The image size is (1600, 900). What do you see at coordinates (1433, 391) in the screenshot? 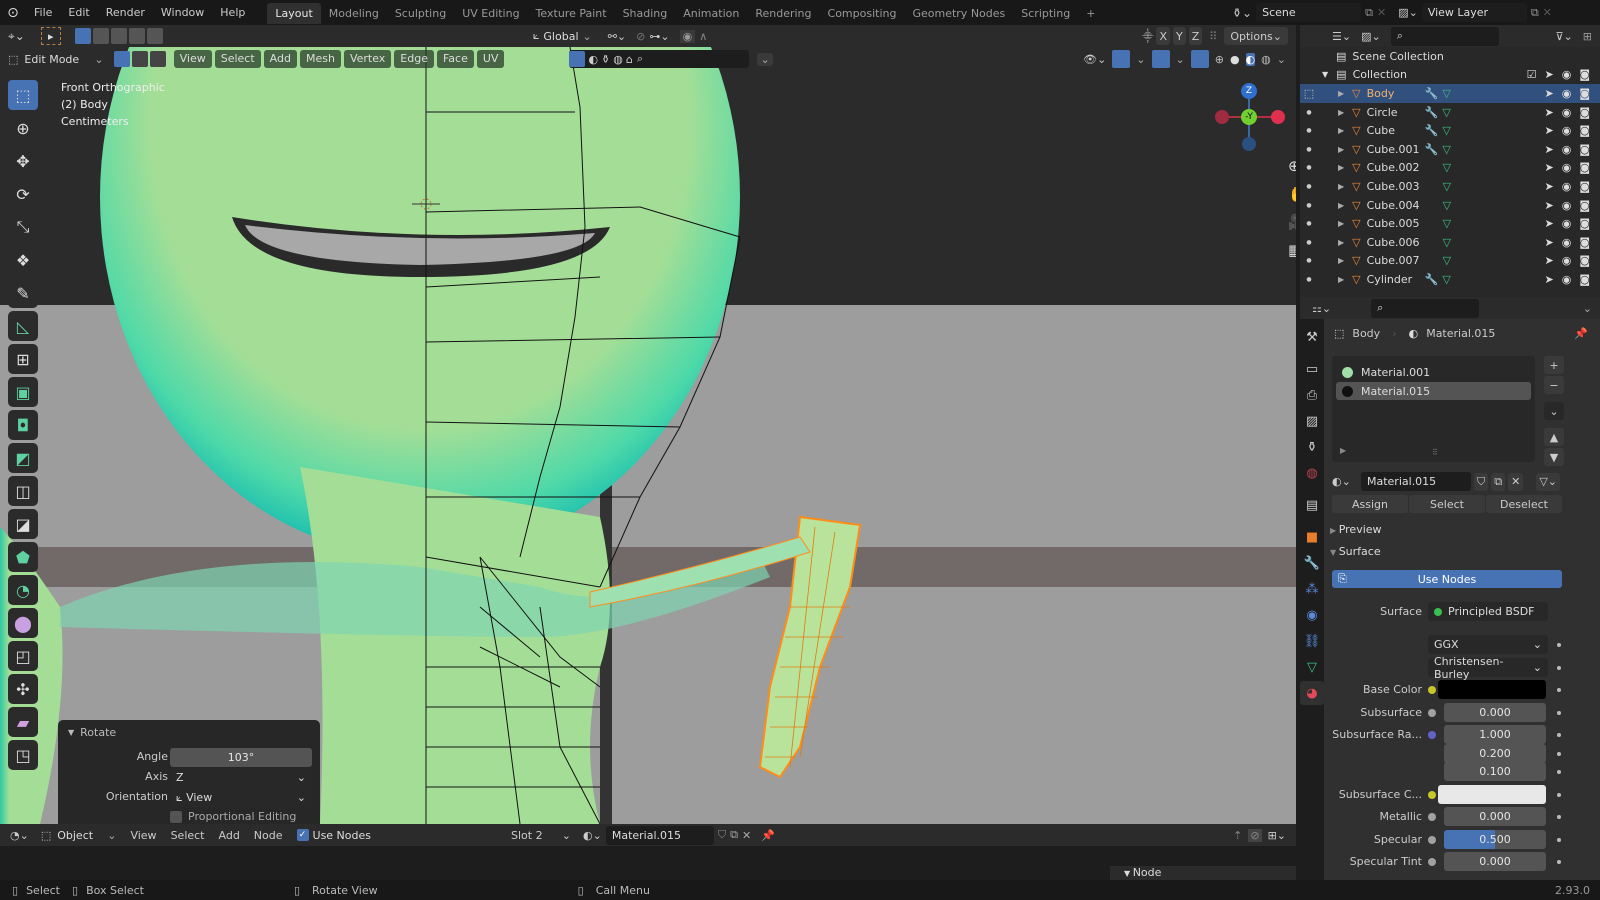
I see `material-slot: Material.015` at bounding box center [1433, 391].